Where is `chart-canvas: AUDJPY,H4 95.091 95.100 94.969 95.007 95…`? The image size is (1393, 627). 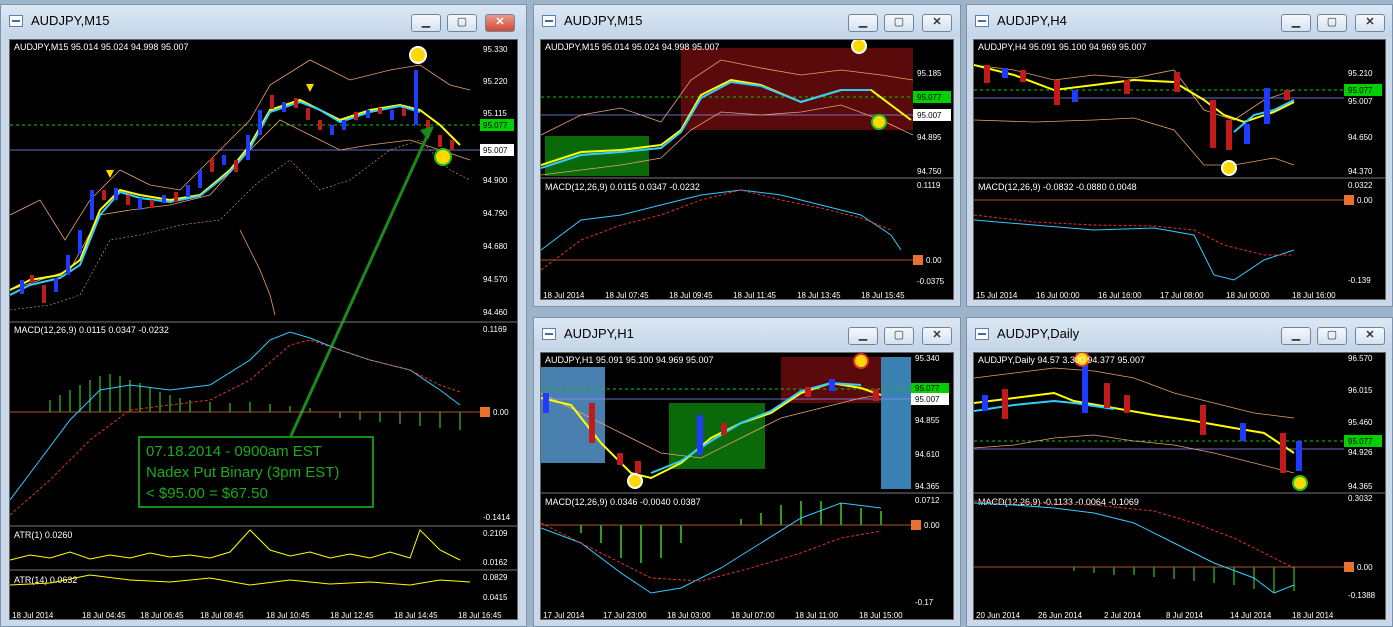 chart-canvas: AUDJPY,H4 95.091 95.100 94.969 95.007 95… is located at coordinates (1180, 170).